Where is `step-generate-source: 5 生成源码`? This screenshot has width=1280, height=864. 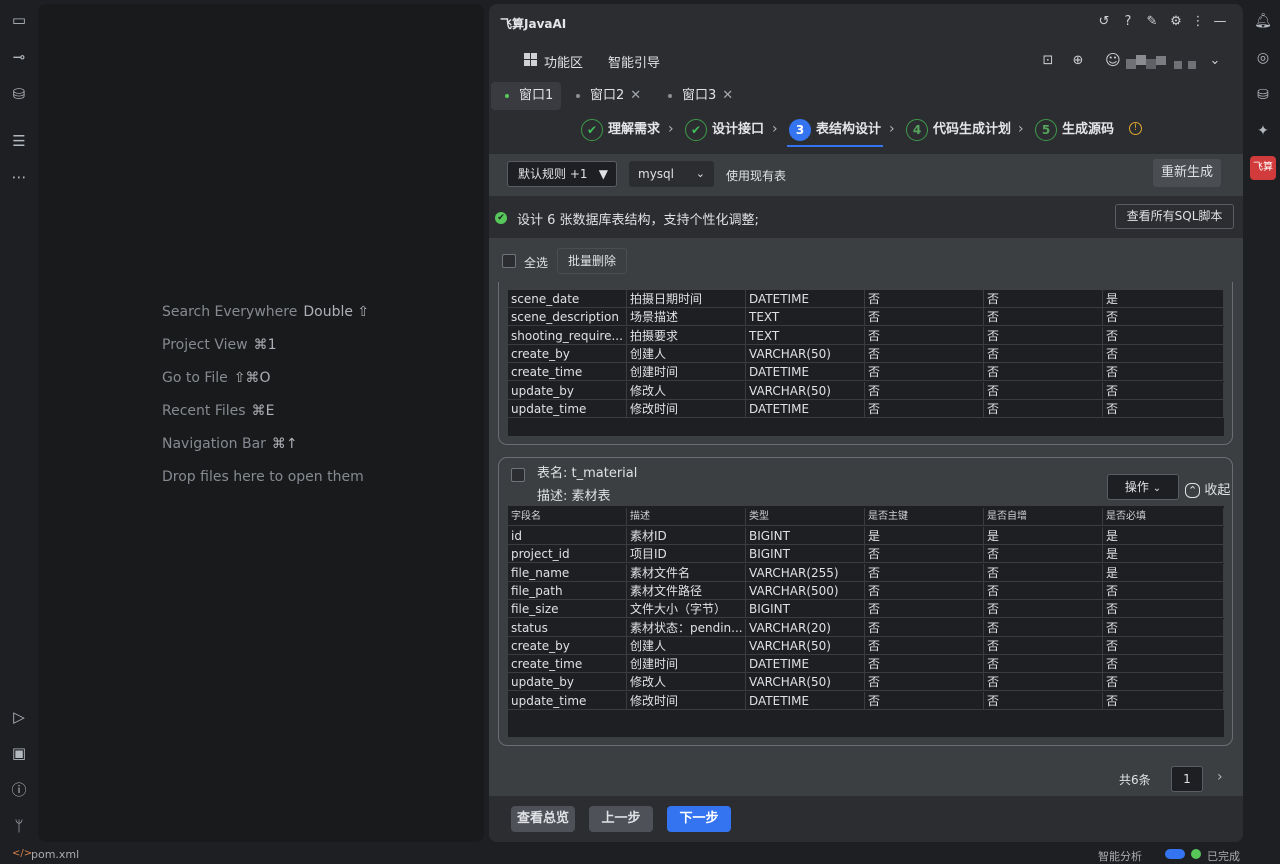
step-generate-source: 5 生成源码 is located at coordinates (1074, 130).